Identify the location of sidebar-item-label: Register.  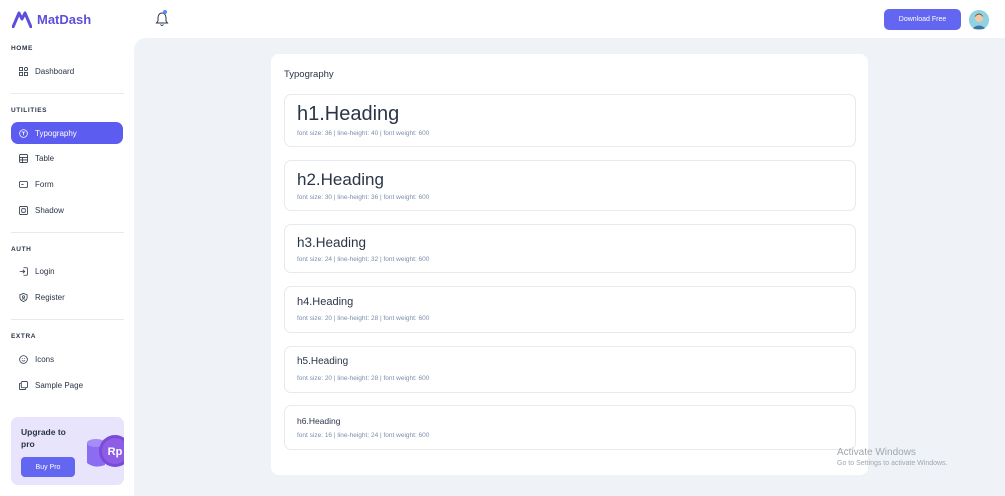
(50, 297).